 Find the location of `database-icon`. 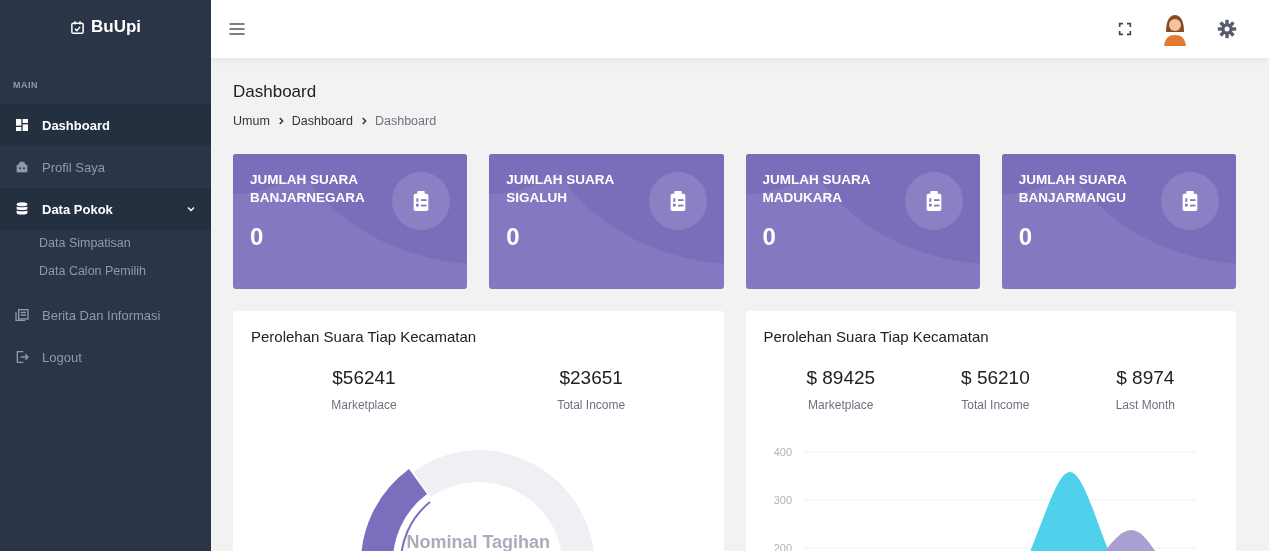

database-icon is located at coordinates (22, 209).